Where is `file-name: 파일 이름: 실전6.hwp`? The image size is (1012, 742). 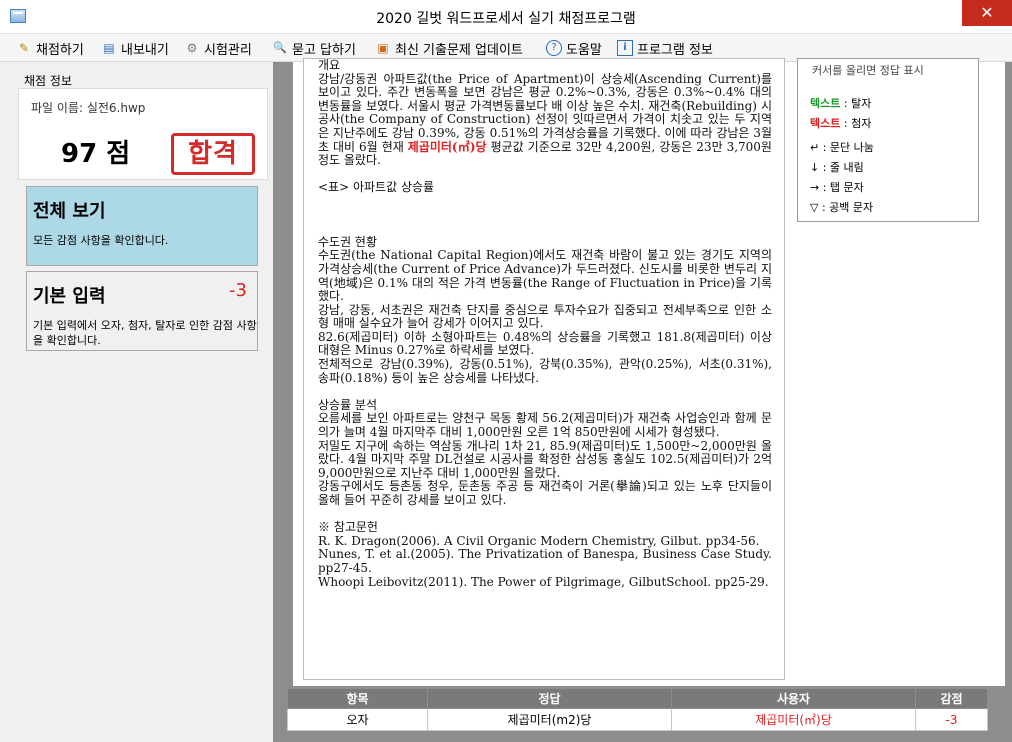
file-name: 파일 이름: 실전6.hwp is located at coordinates (88, 108).